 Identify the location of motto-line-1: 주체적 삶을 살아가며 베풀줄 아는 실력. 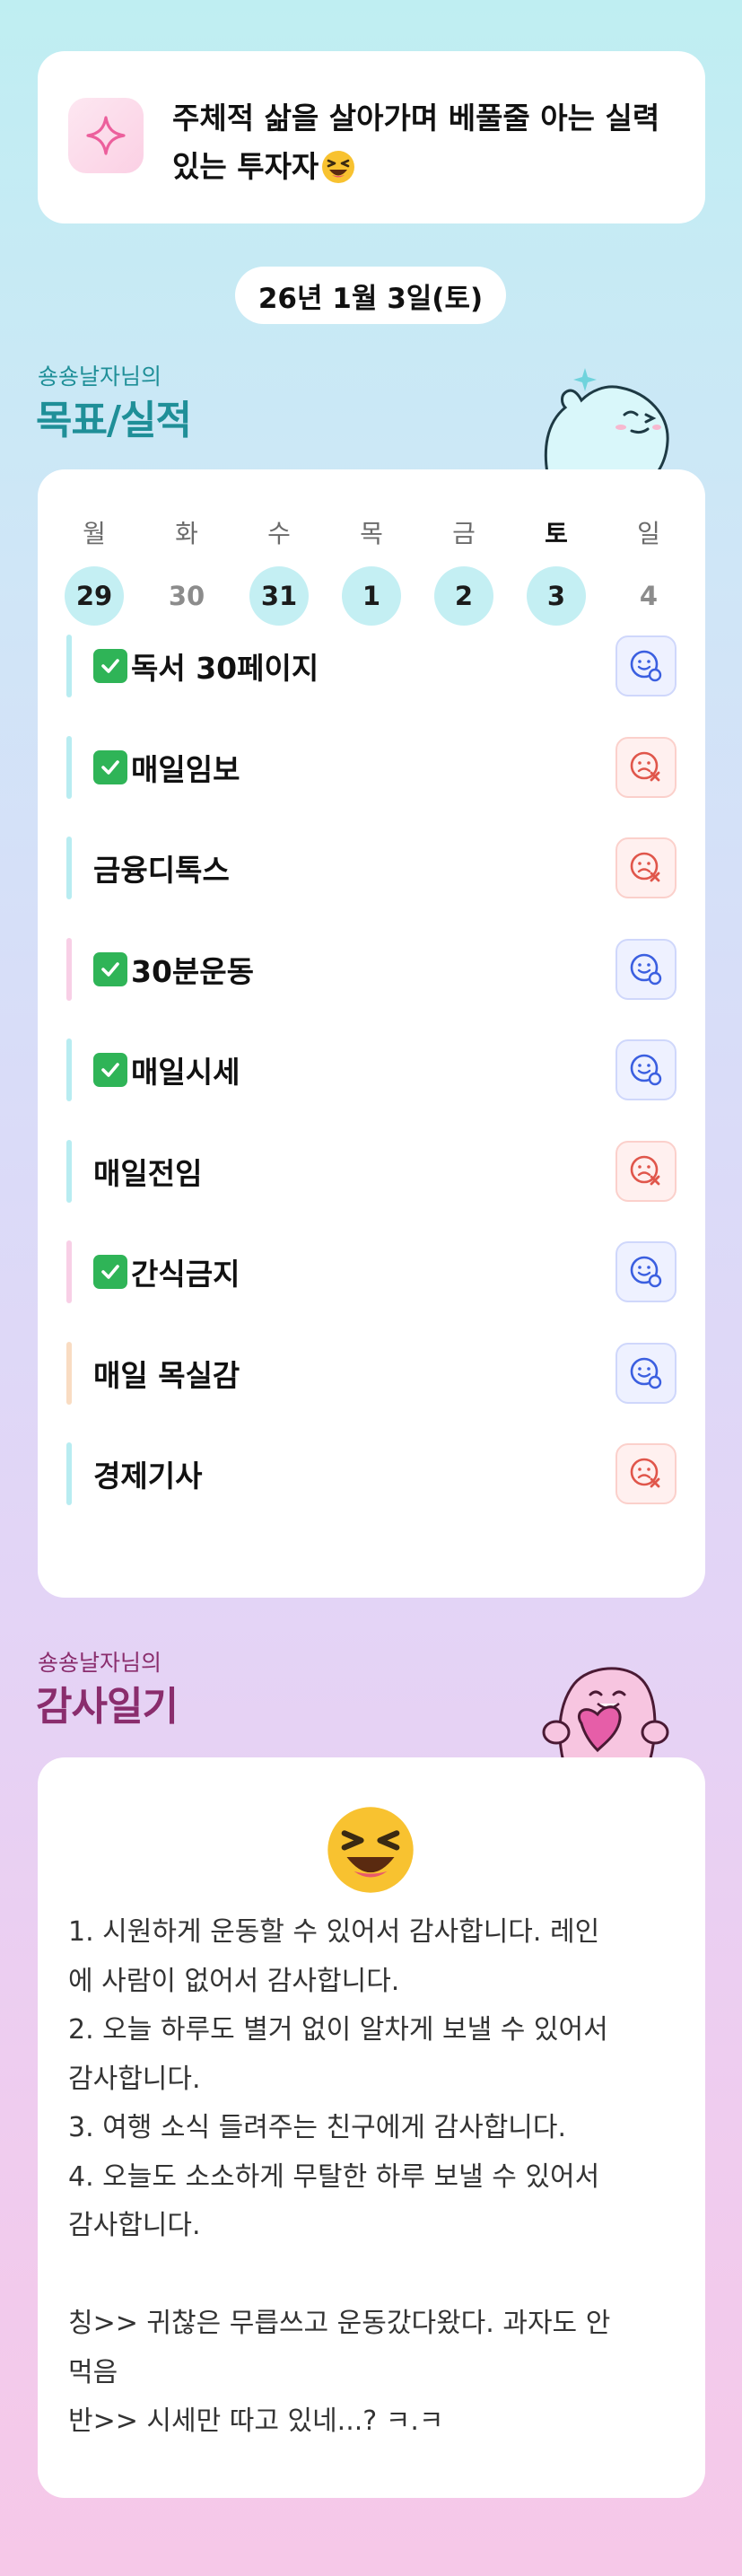
(416, 118).